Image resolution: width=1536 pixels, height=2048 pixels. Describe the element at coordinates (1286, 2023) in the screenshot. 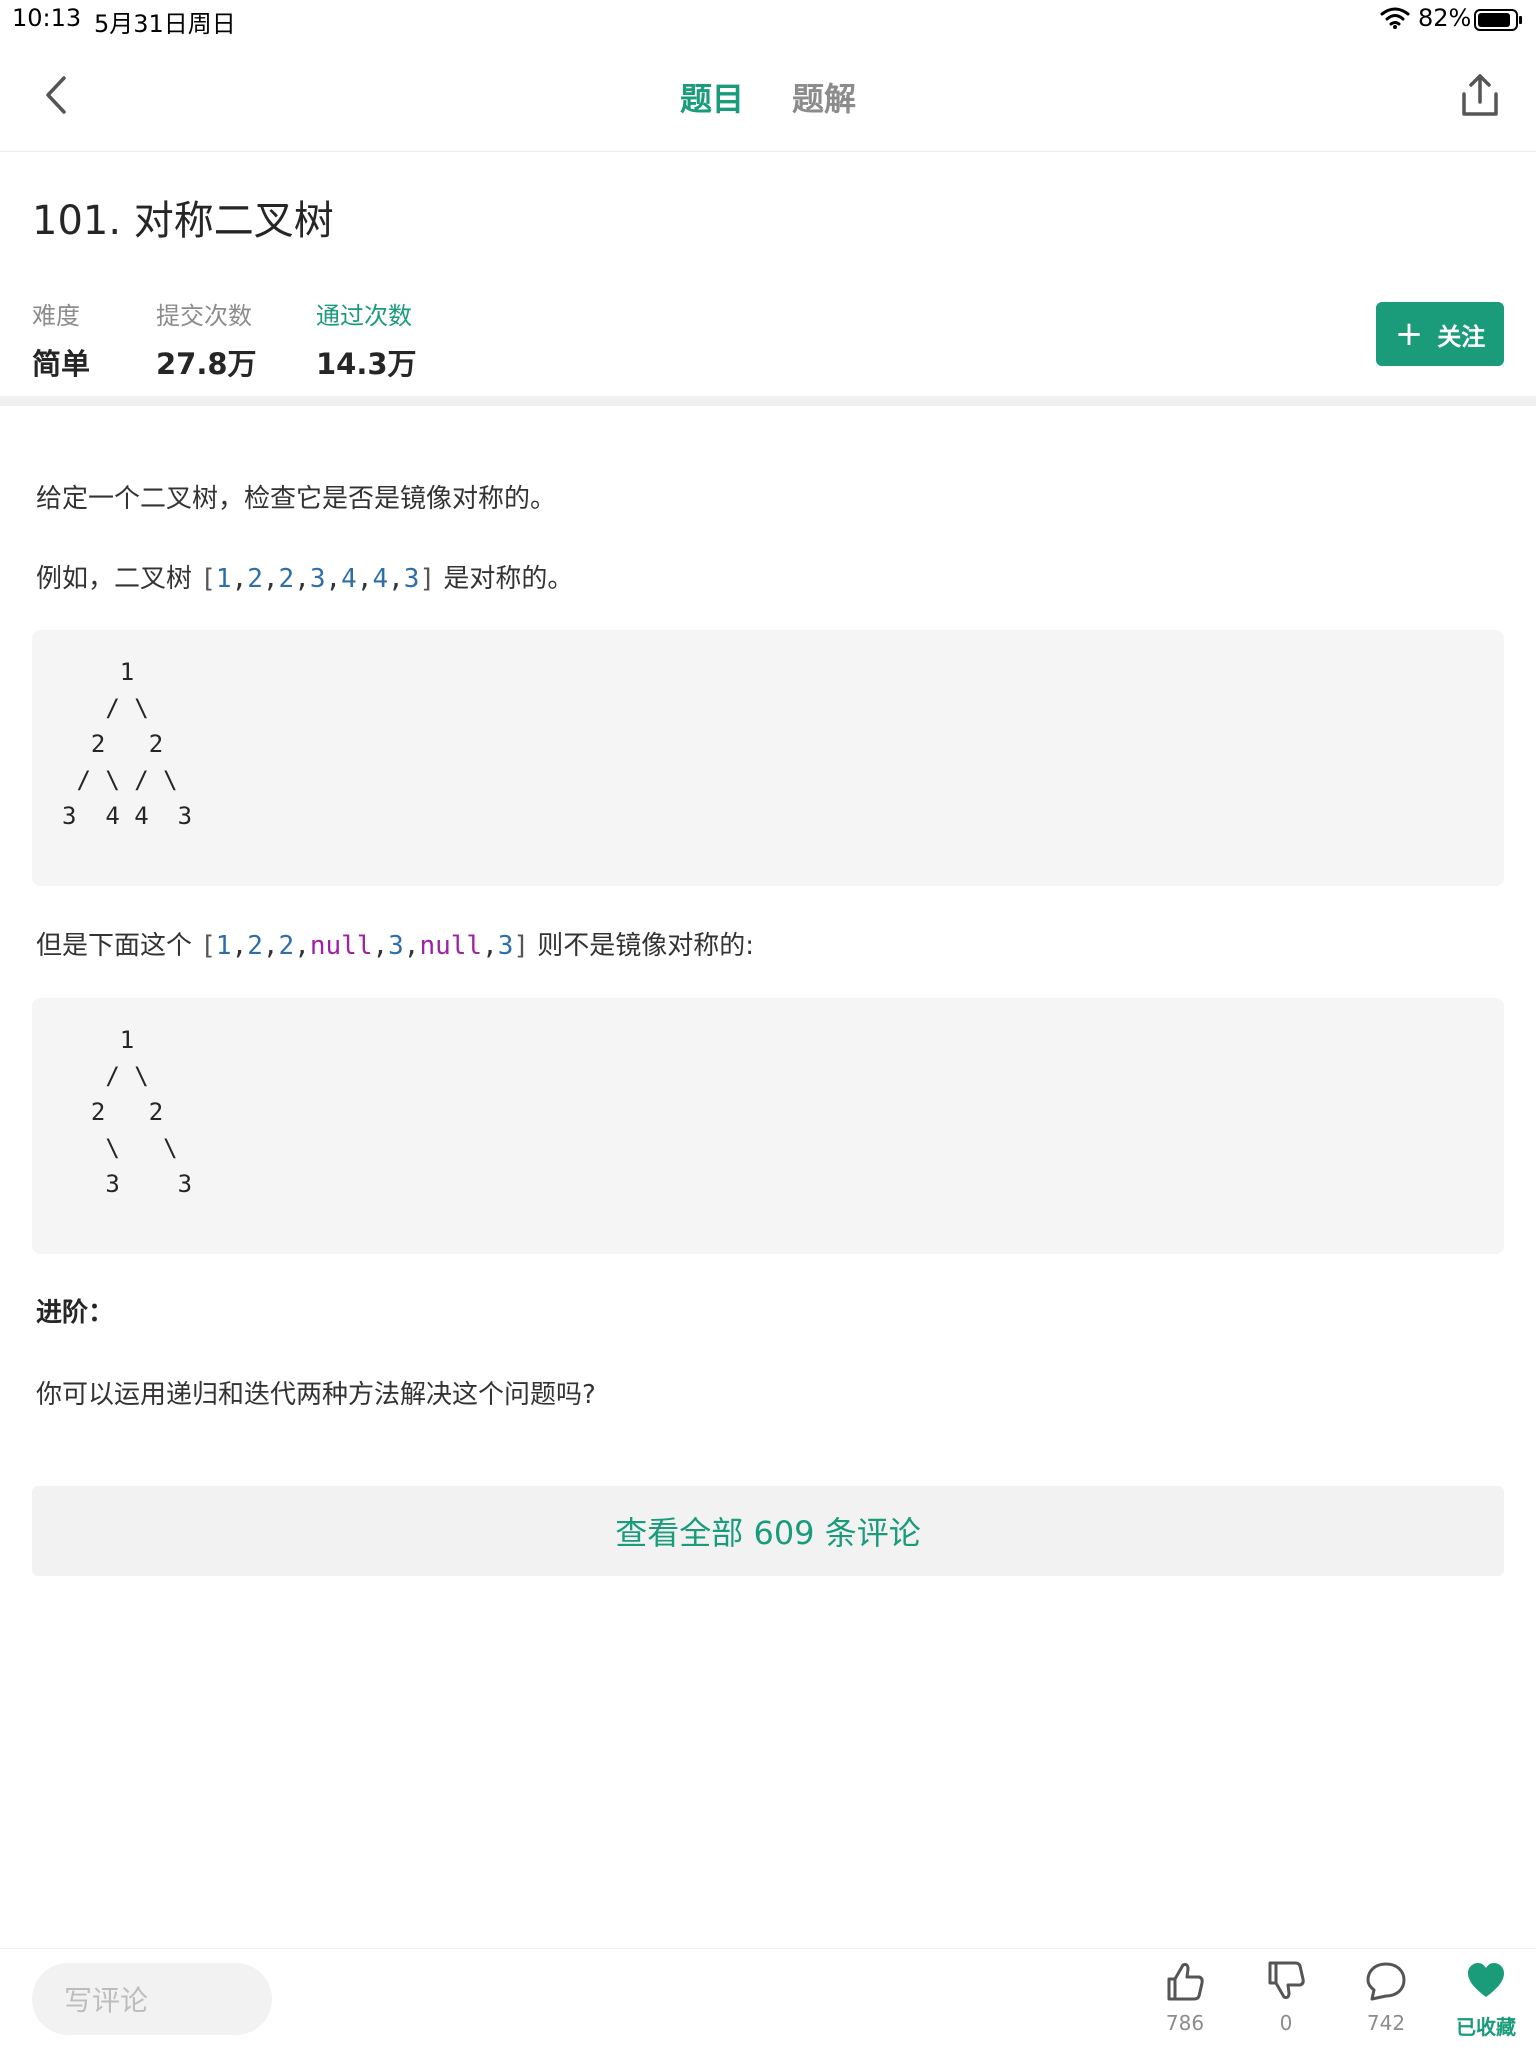

I see `dislike-count: 0` at that location.